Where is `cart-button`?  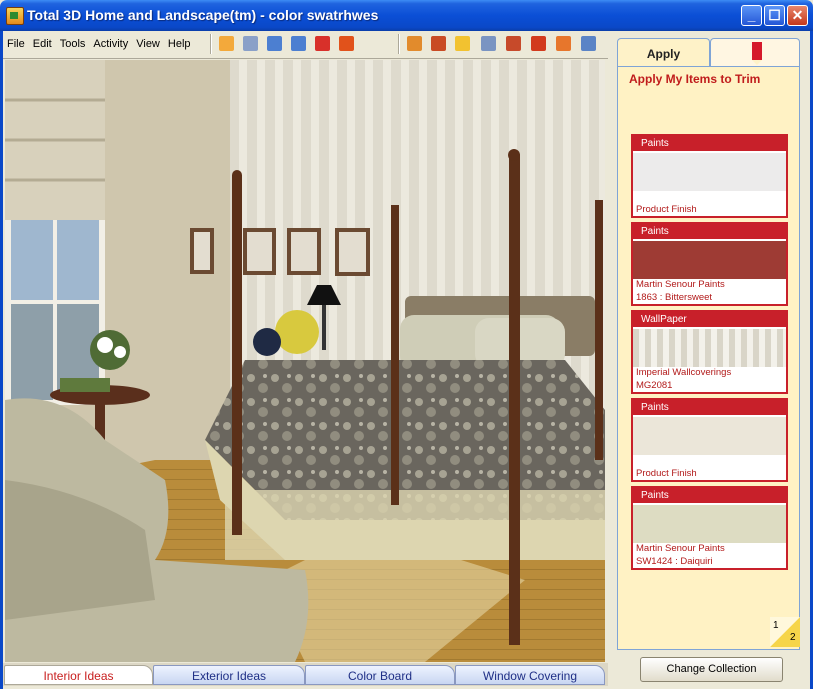
cart-button is located at coordinates (513, 43).